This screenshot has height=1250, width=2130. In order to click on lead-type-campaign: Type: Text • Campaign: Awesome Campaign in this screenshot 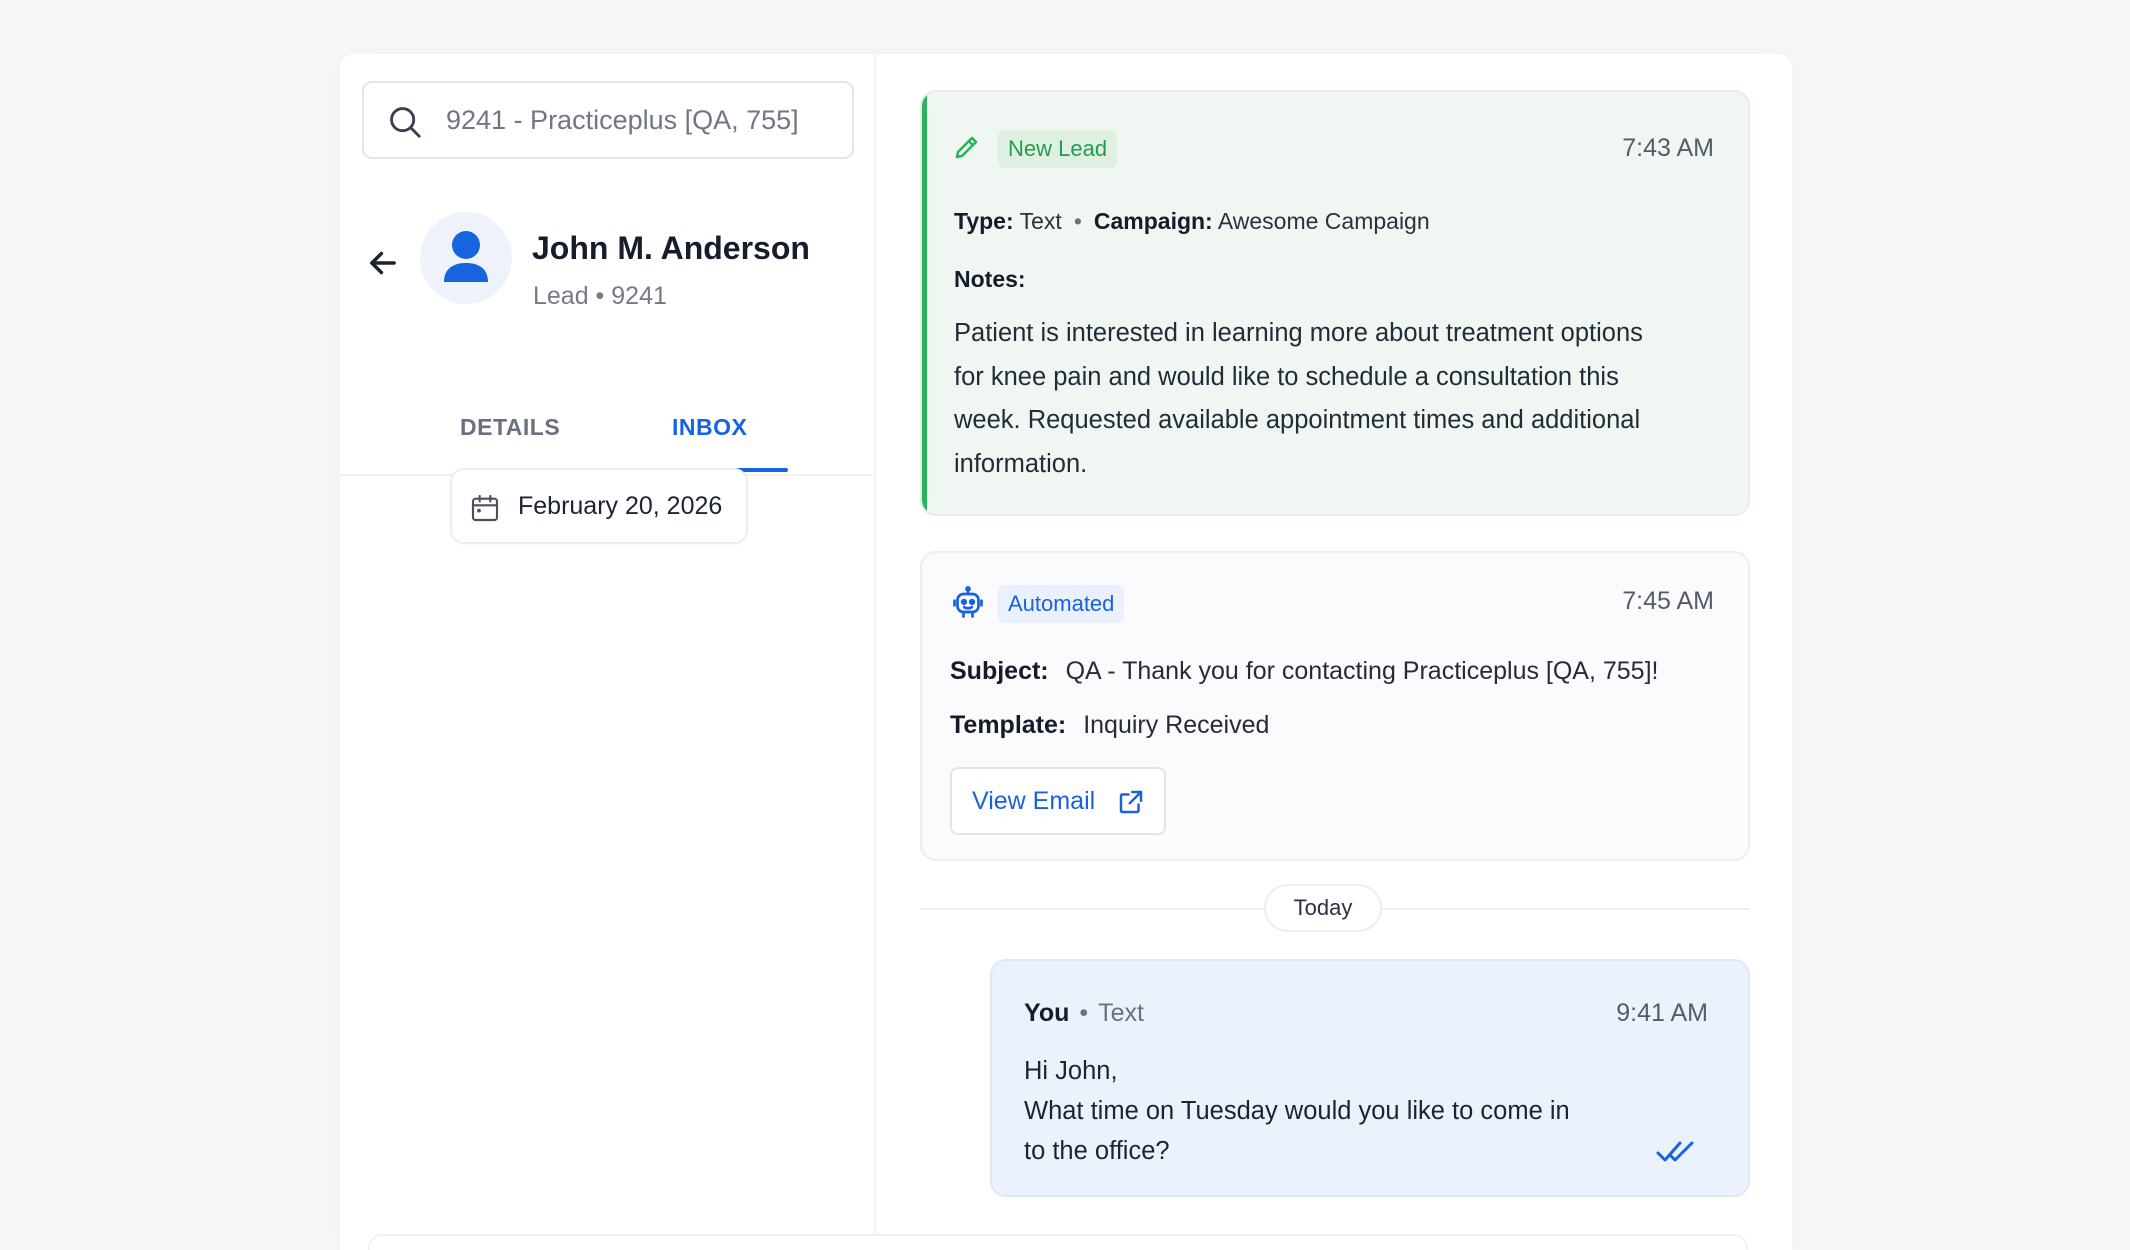, I will do `click(1192, 221)`.